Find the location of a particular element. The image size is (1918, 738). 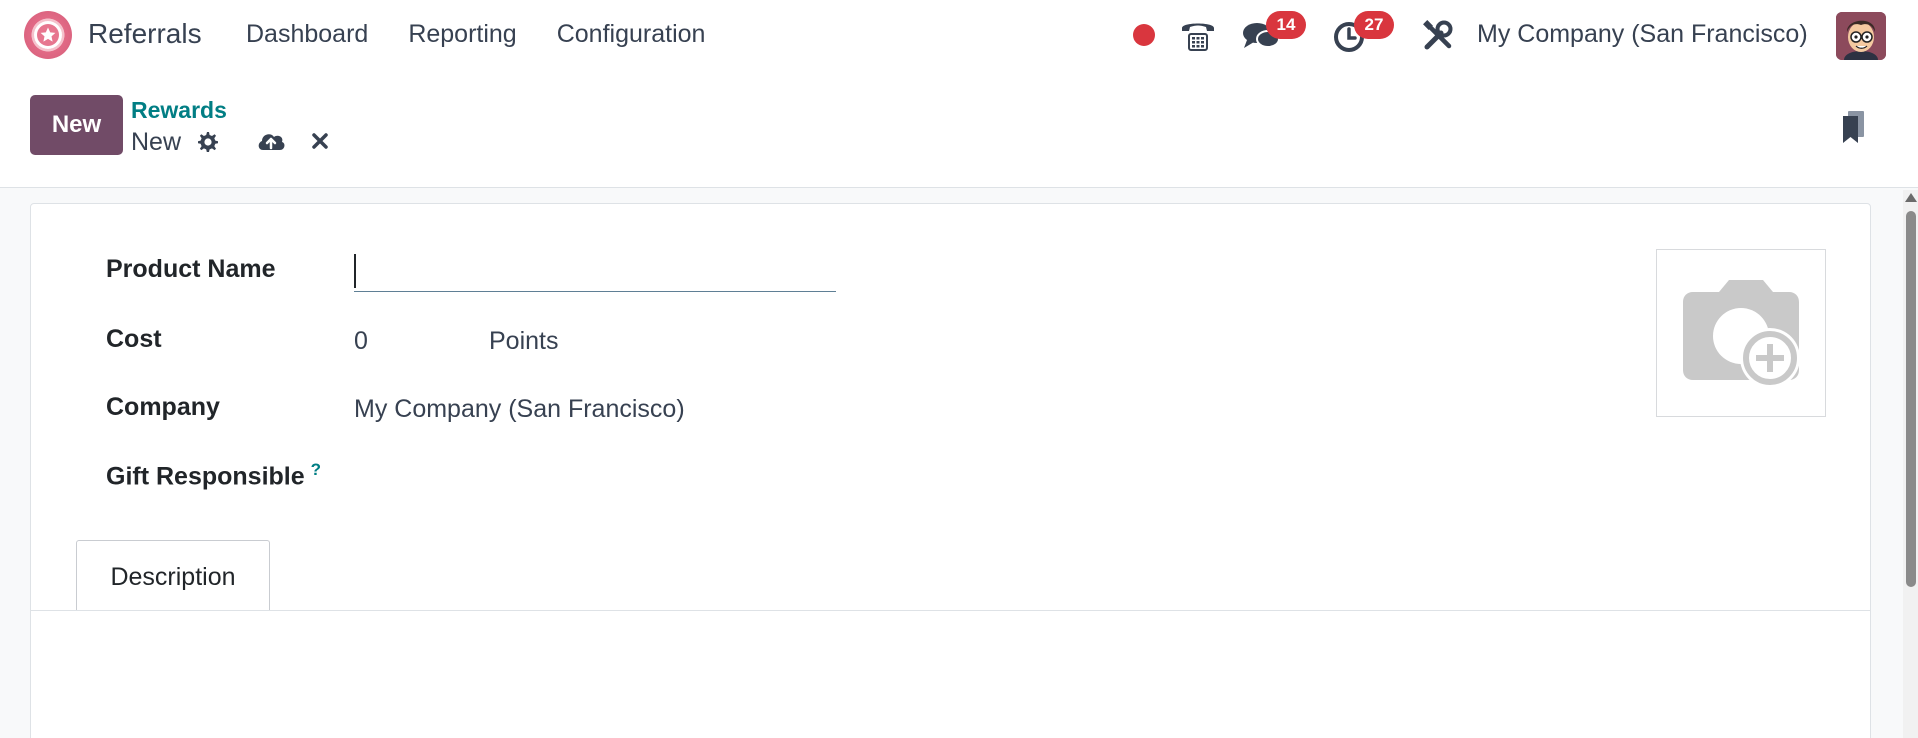

company-switcher: My Company (San Francisco) is located at coordinates (1642, 34).